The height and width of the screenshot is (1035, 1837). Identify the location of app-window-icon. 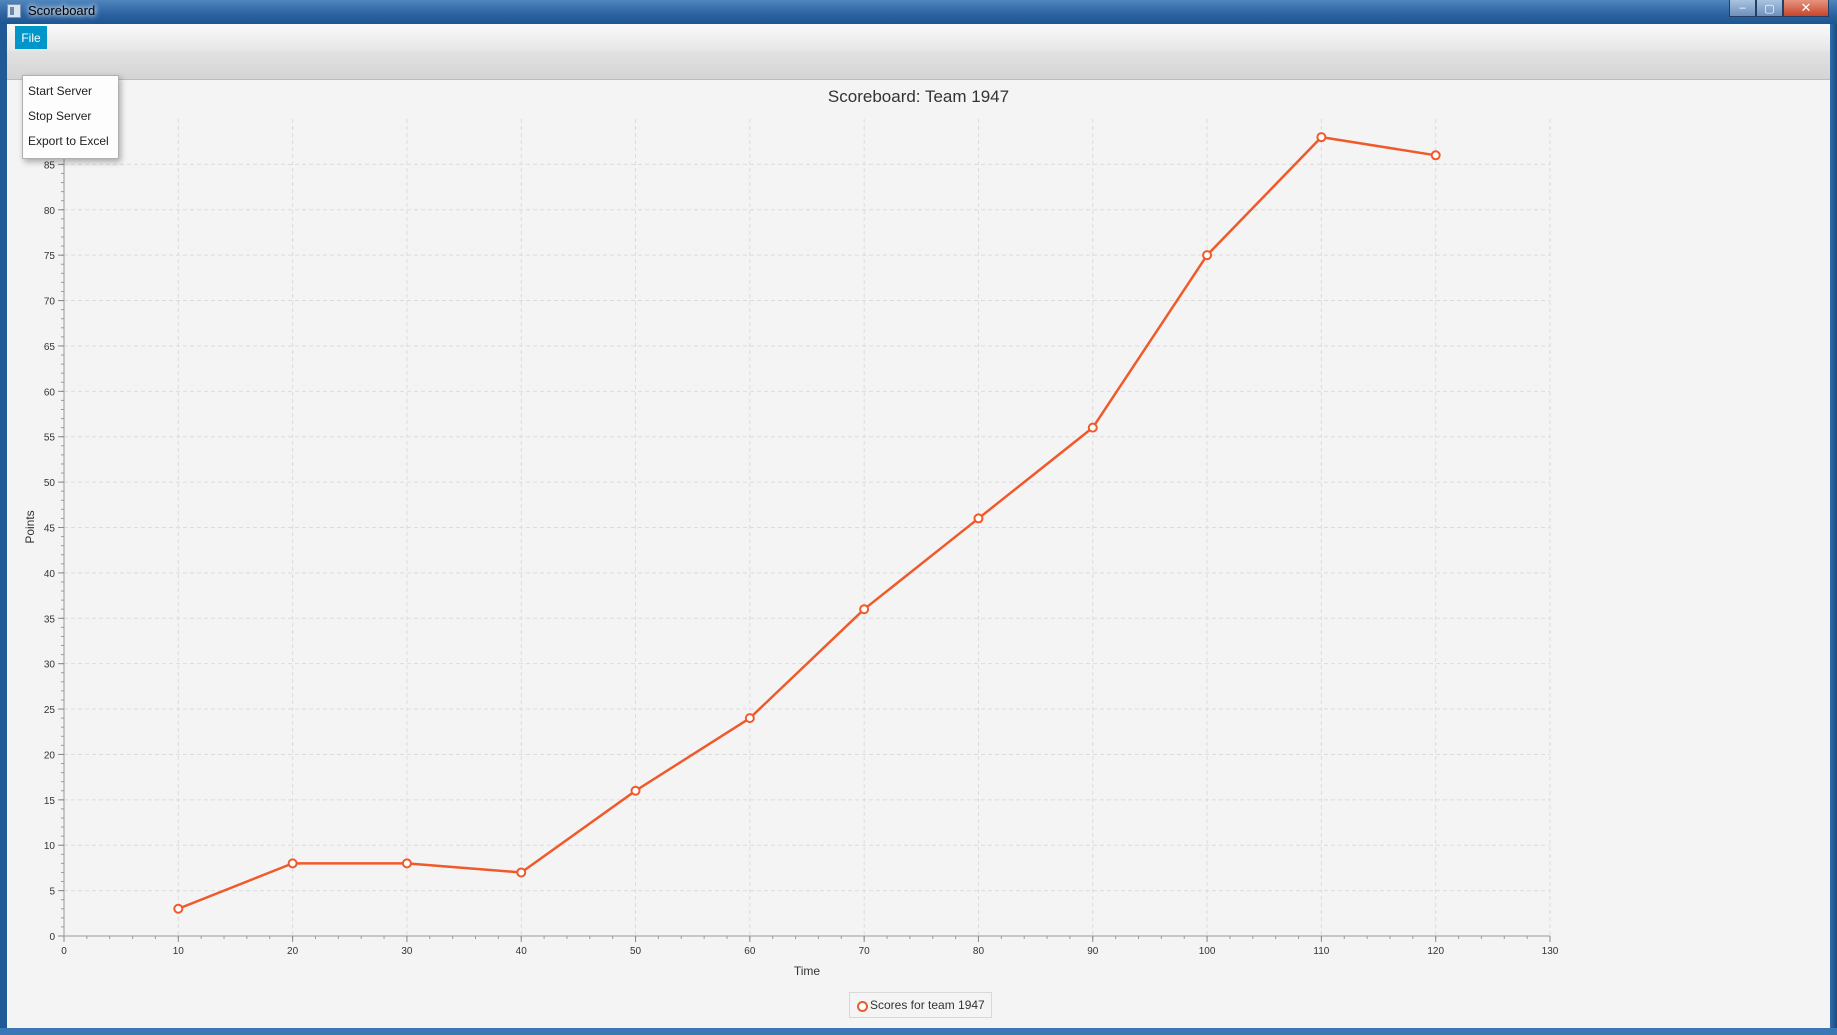
(14, 11).